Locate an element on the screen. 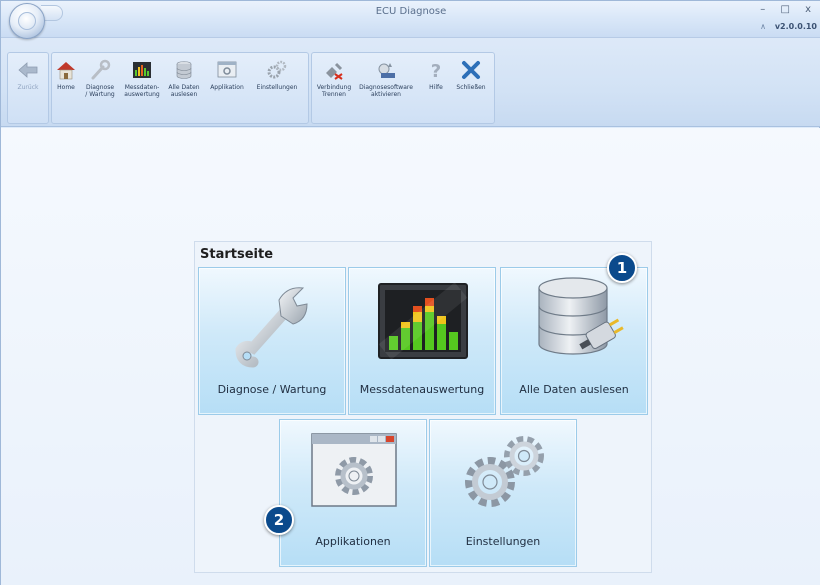 The height and width of the screenshot is (585, 820). diagnosesoftware-label-2: aktivieren is located at coordinates (386, 94).